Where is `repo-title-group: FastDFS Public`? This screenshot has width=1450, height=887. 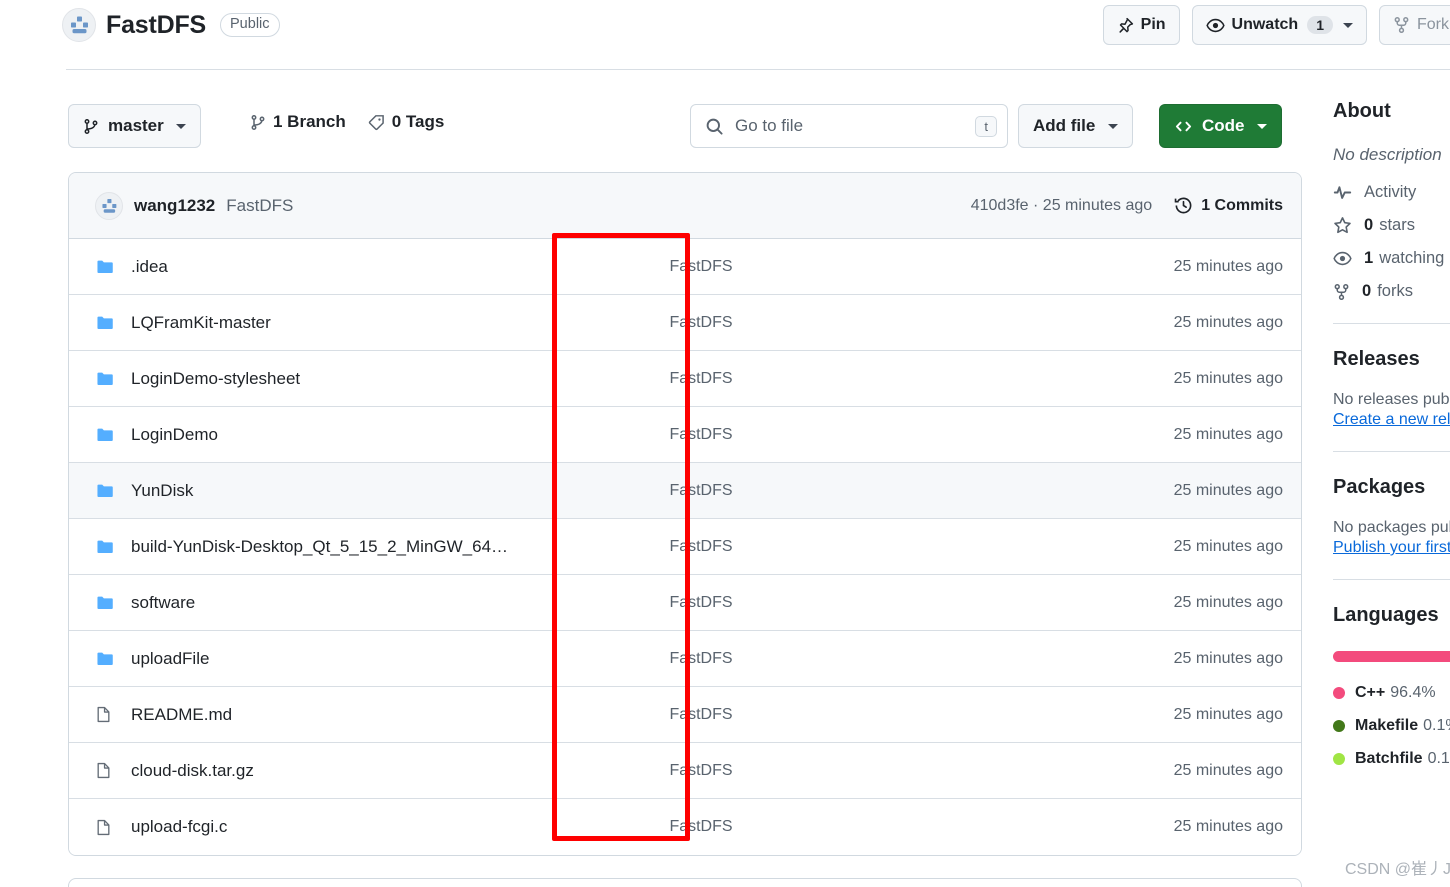 repo-title-group: FastDFS Public is located at coordinates (171, 25).